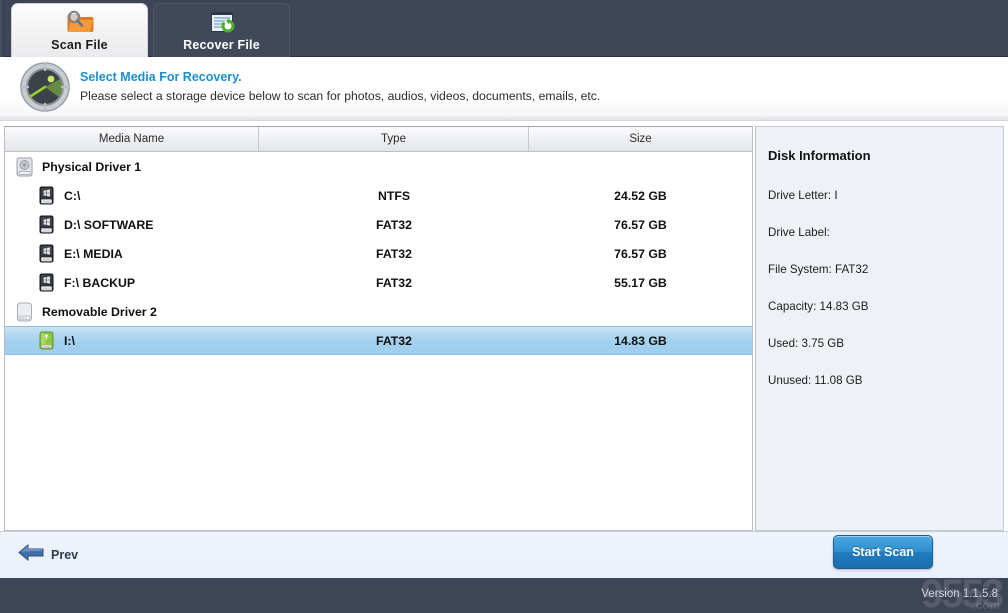  What do you see at coordinates (959, 594) in the screenshot?
I see `version-label: Version 1.1.5.8` at bounding box center [959, 594].